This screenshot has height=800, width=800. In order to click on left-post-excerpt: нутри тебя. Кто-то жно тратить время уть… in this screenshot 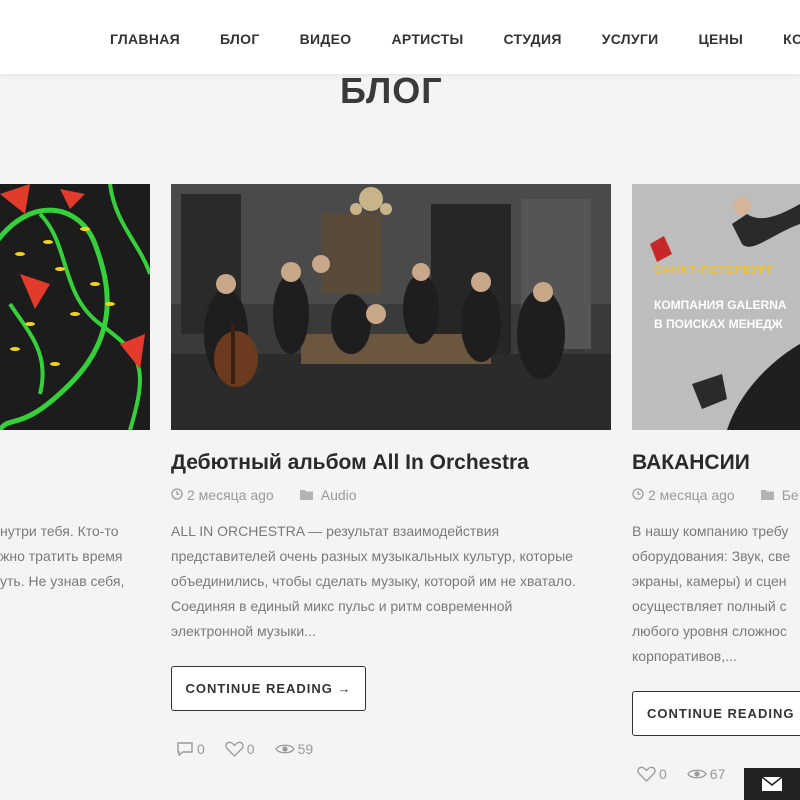, I will do `click(62, 556)`.